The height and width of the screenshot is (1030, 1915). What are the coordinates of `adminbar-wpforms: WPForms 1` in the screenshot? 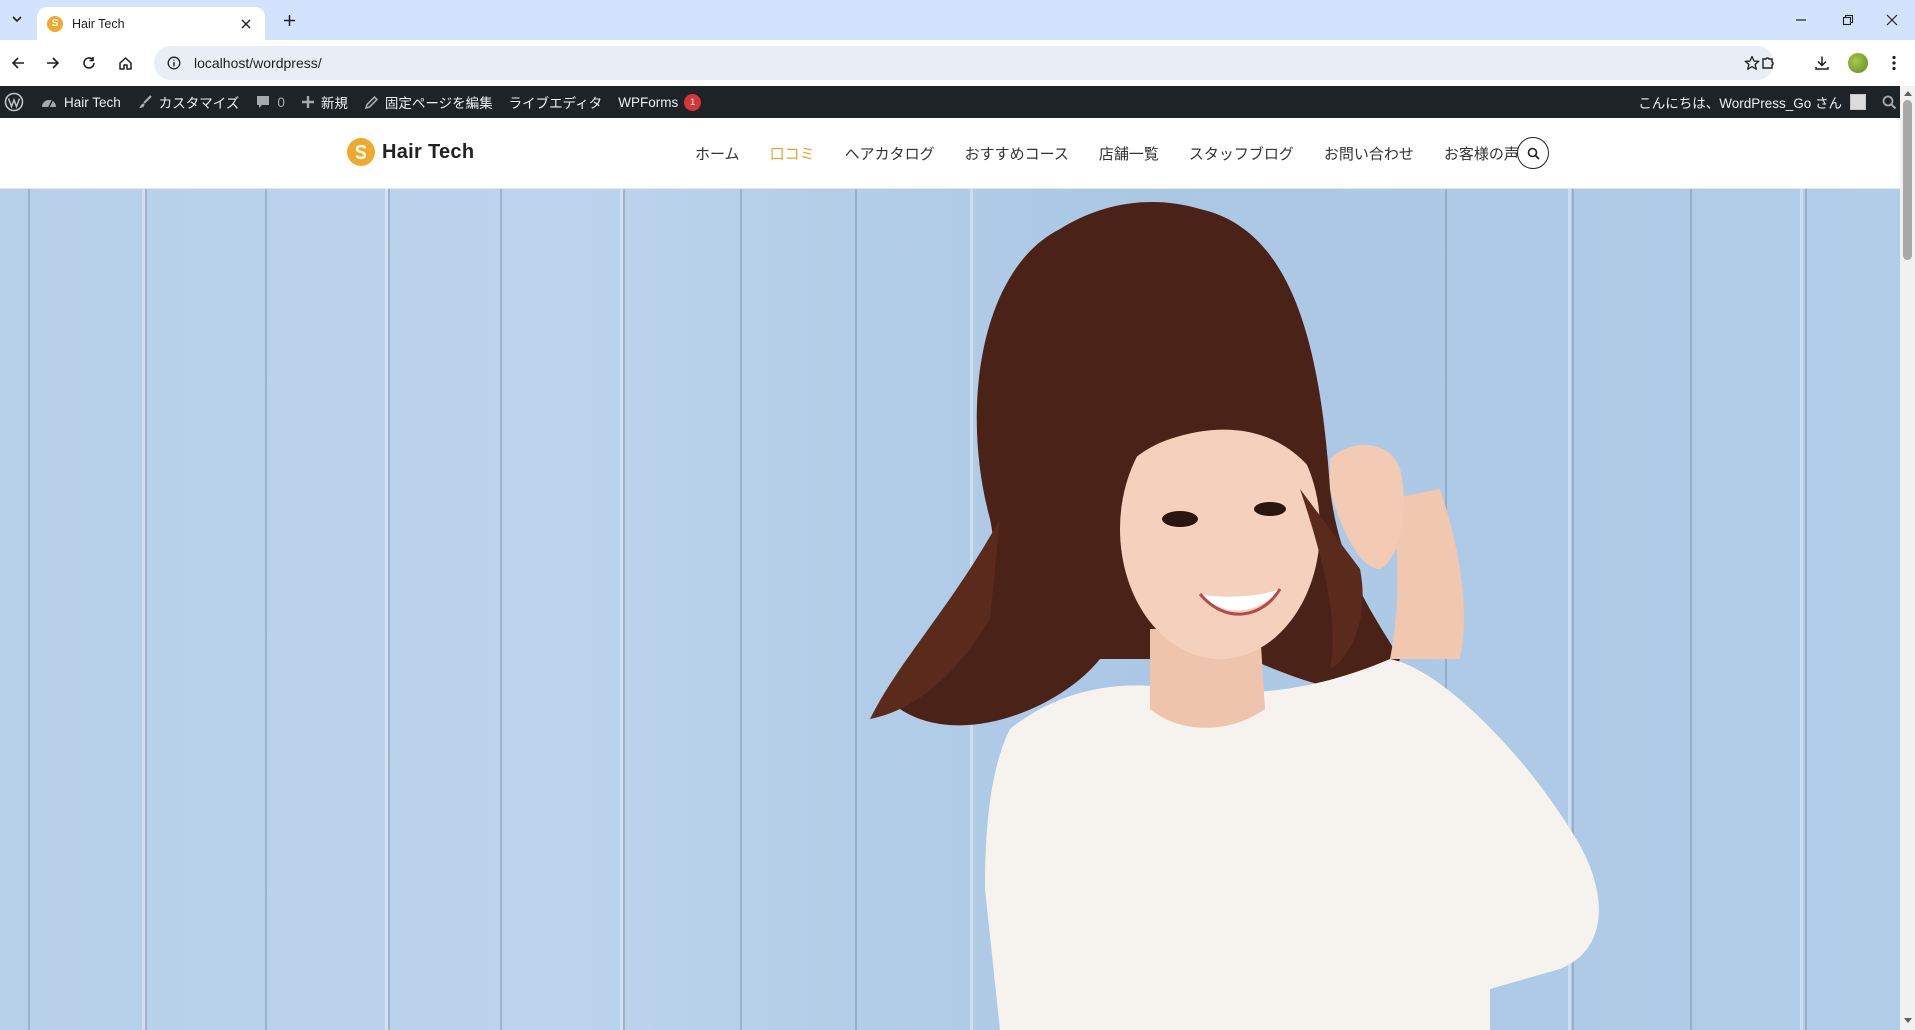 It's located at (659, 102).